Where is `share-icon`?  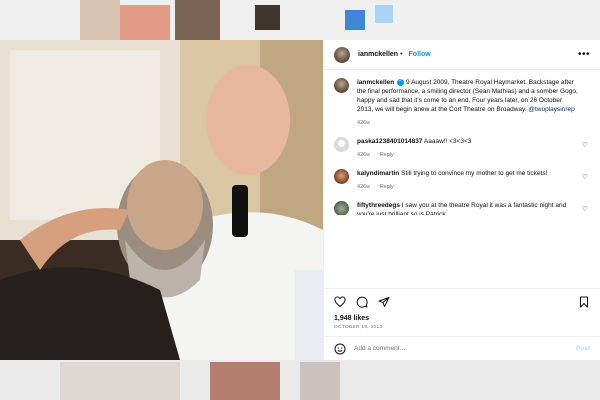 share-icon is located at coordinates (384, 302).